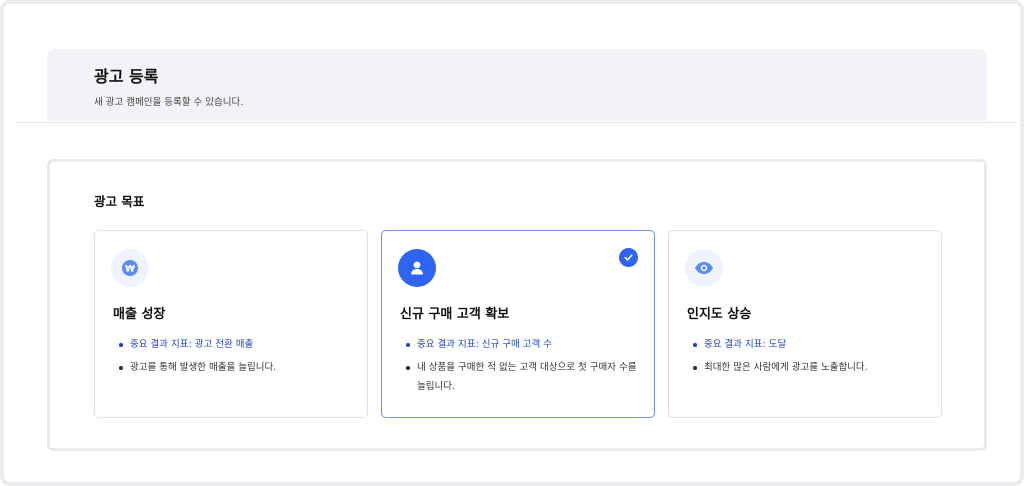  I want to click on card-description: 광고를 통해 발생한 매출을 늘립니다., so click(239, 367).